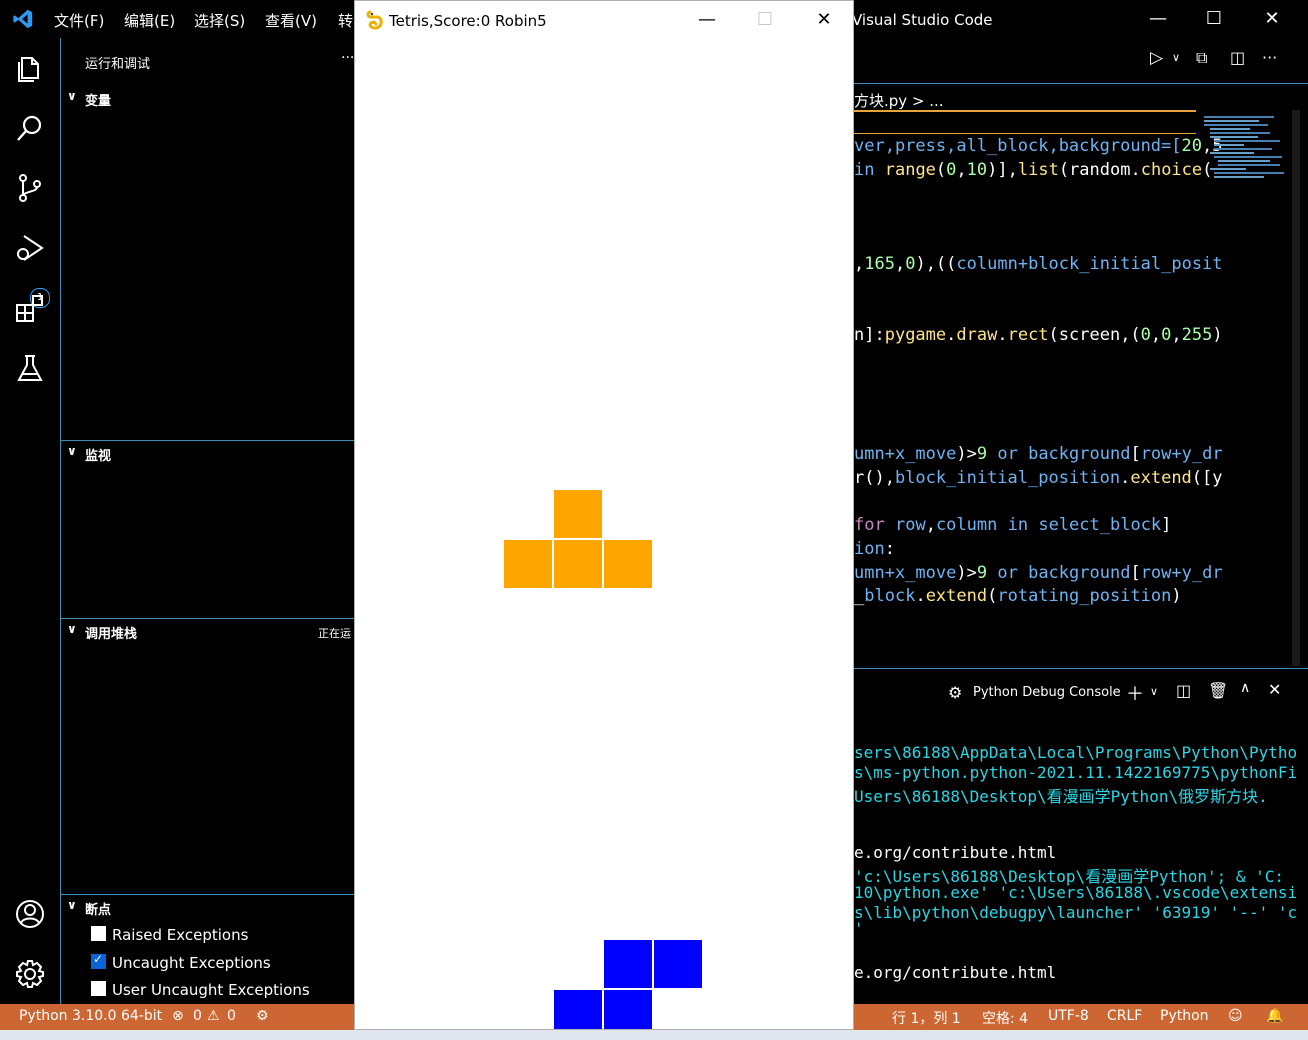  I want to click on line-ending: CRLF, so click(1124, 1016).